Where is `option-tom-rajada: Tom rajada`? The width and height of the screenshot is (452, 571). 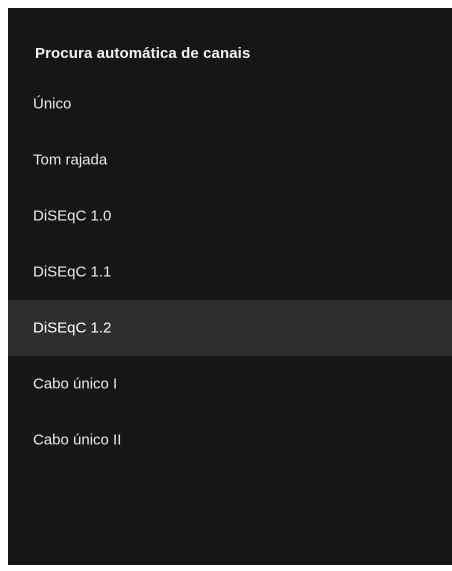
option-tom-rajada: Tom rajada is located at coordinates (230, 160).